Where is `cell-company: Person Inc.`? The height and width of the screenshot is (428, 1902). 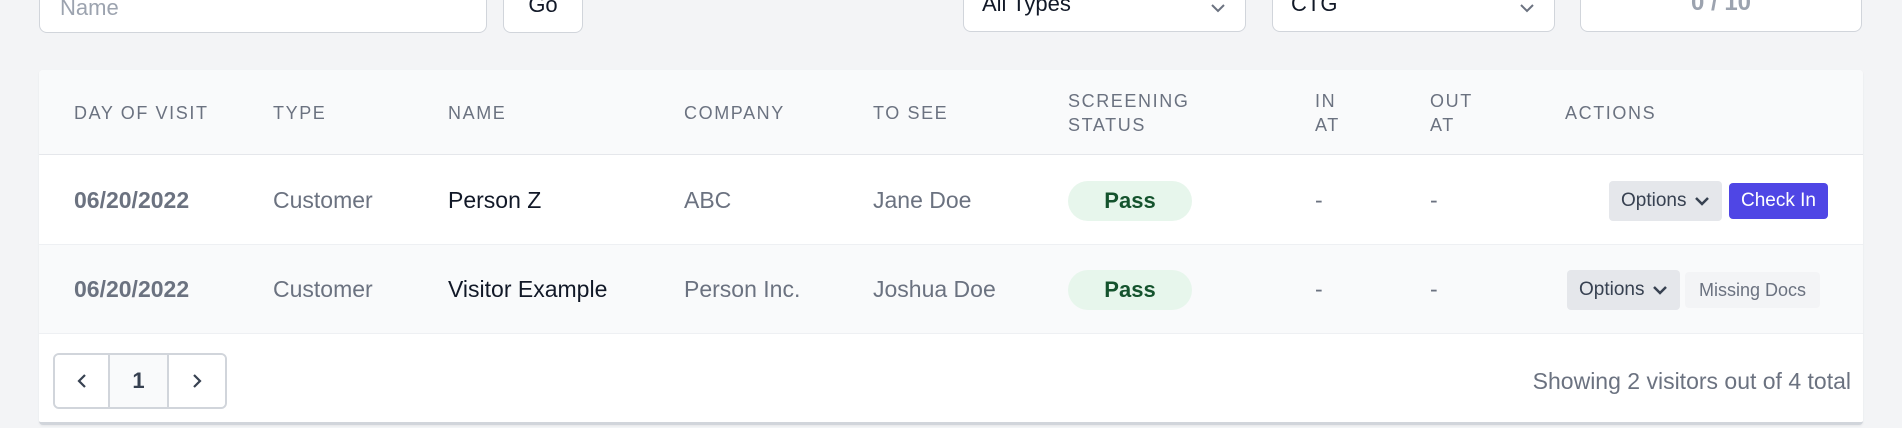
cell-company: Person Inc. is located at coordinates (742, 289).